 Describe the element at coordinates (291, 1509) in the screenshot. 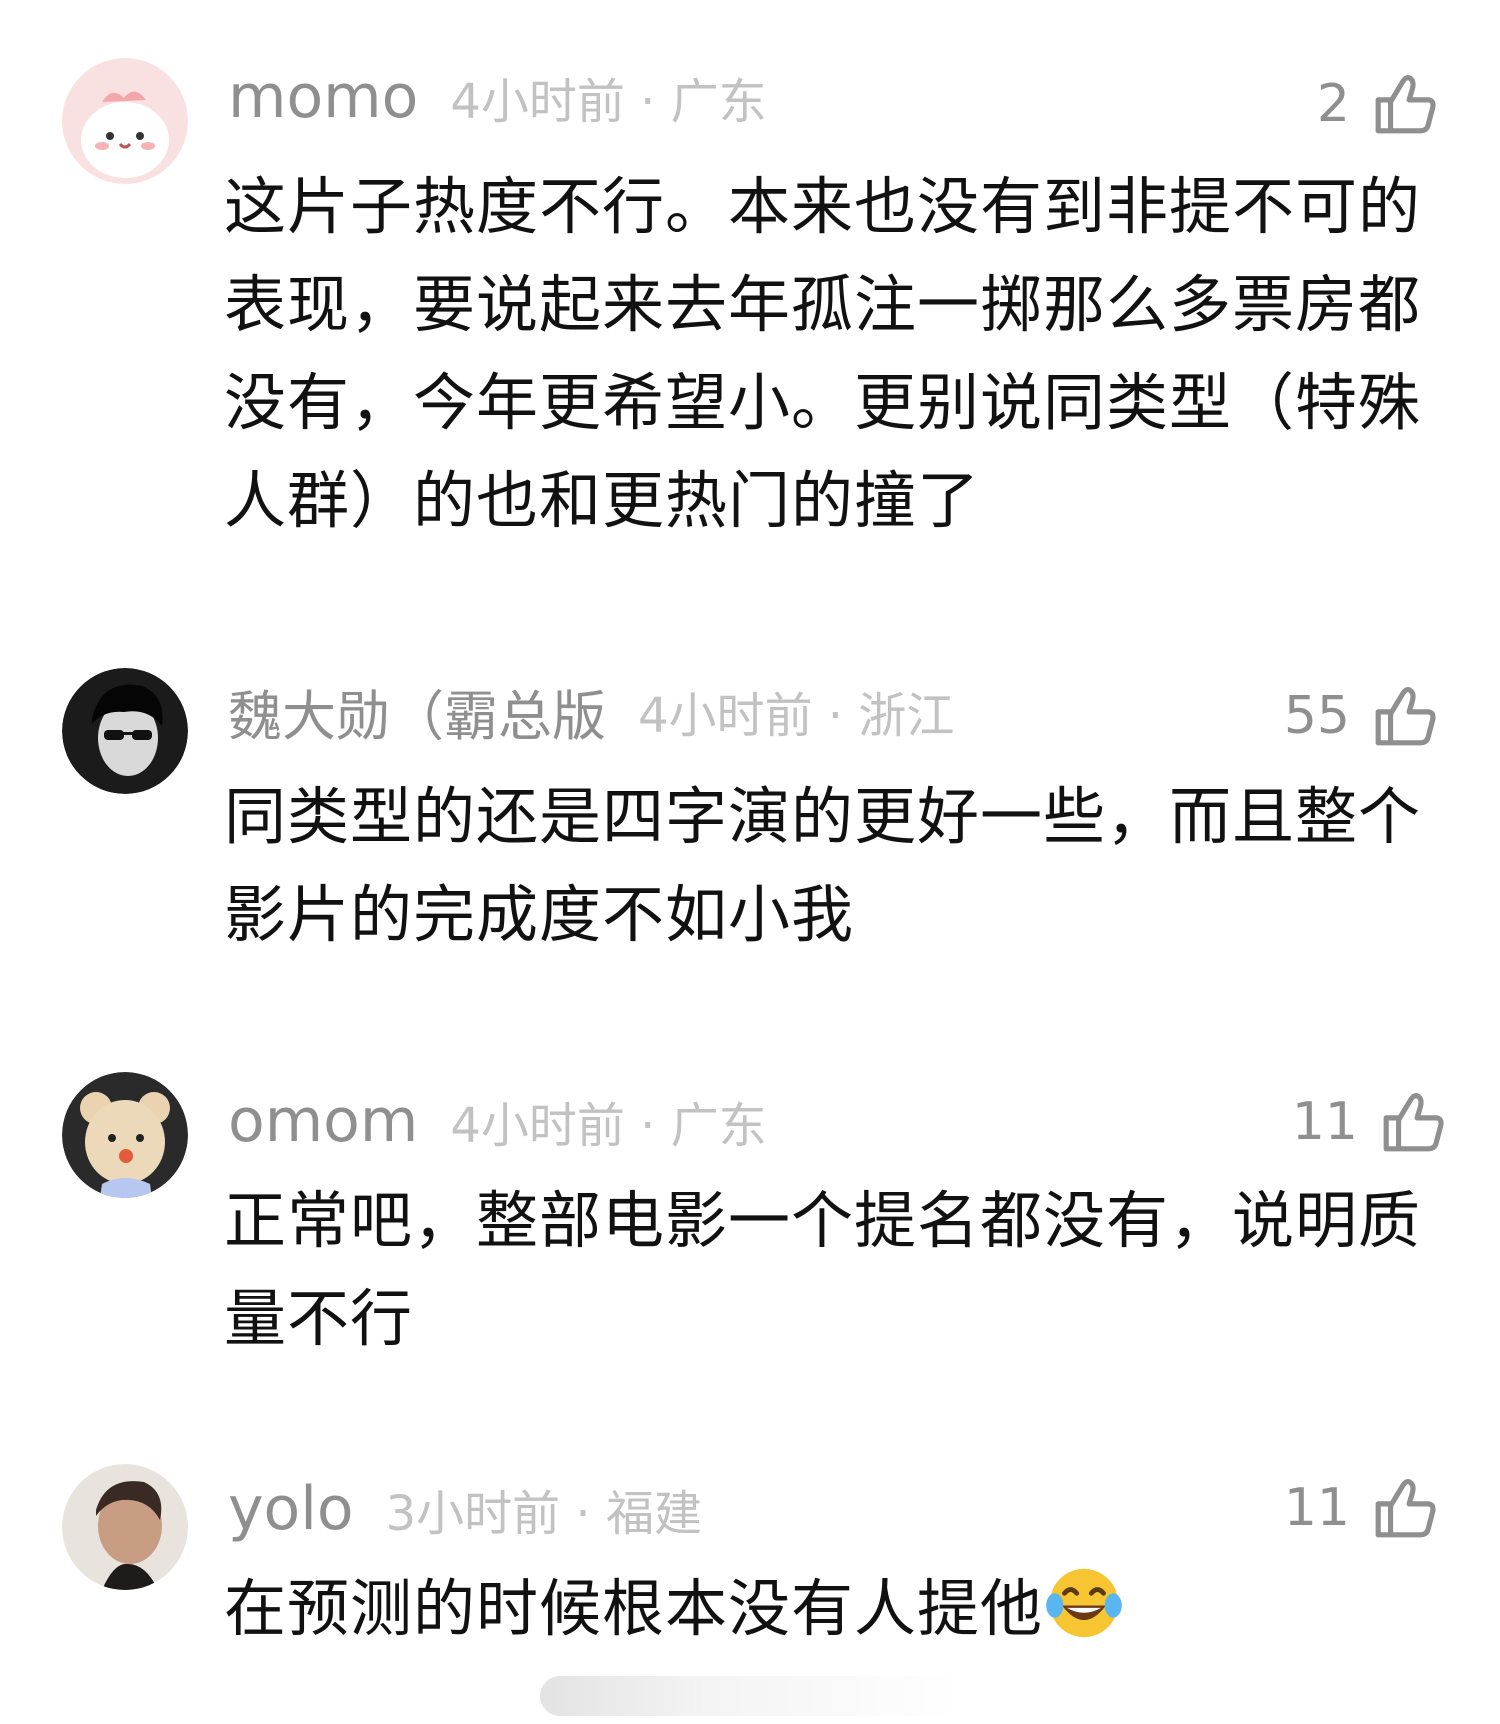

I see `username: yolo` at that location.